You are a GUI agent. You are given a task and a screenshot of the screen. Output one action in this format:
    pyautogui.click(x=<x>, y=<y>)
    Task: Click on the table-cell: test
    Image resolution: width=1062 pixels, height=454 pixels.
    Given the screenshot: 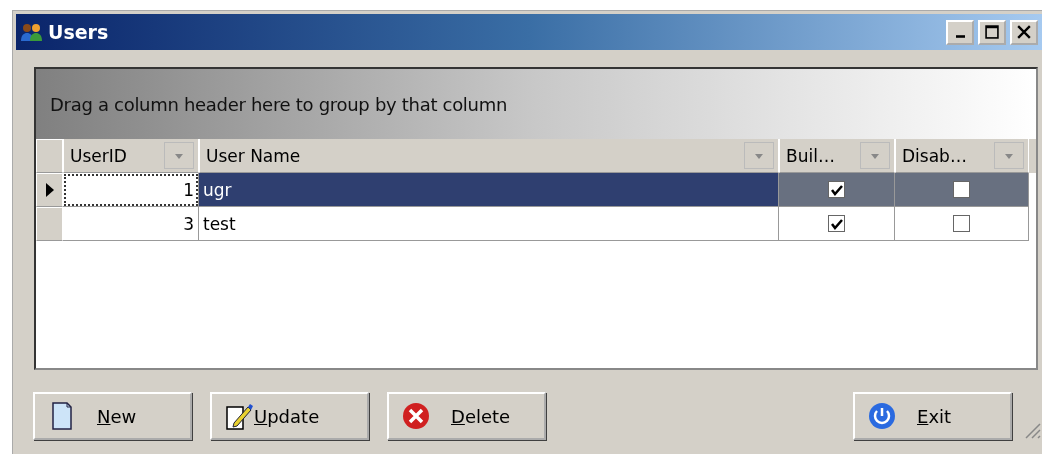 What is the action you would take?
    pyautogui.click(x=489, y=224)
    